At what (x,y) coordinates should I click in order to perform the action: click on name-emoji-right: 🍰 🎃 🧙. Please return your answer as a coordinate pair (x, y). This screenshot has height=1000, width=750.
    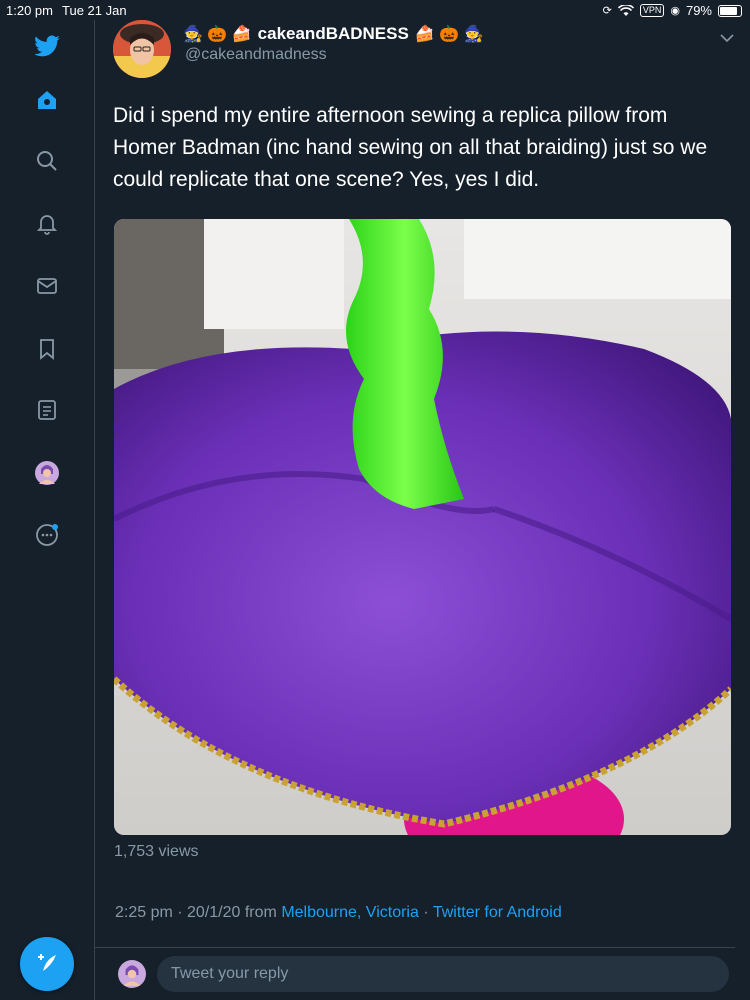
    Looking at the image, I should click on (449, 34).